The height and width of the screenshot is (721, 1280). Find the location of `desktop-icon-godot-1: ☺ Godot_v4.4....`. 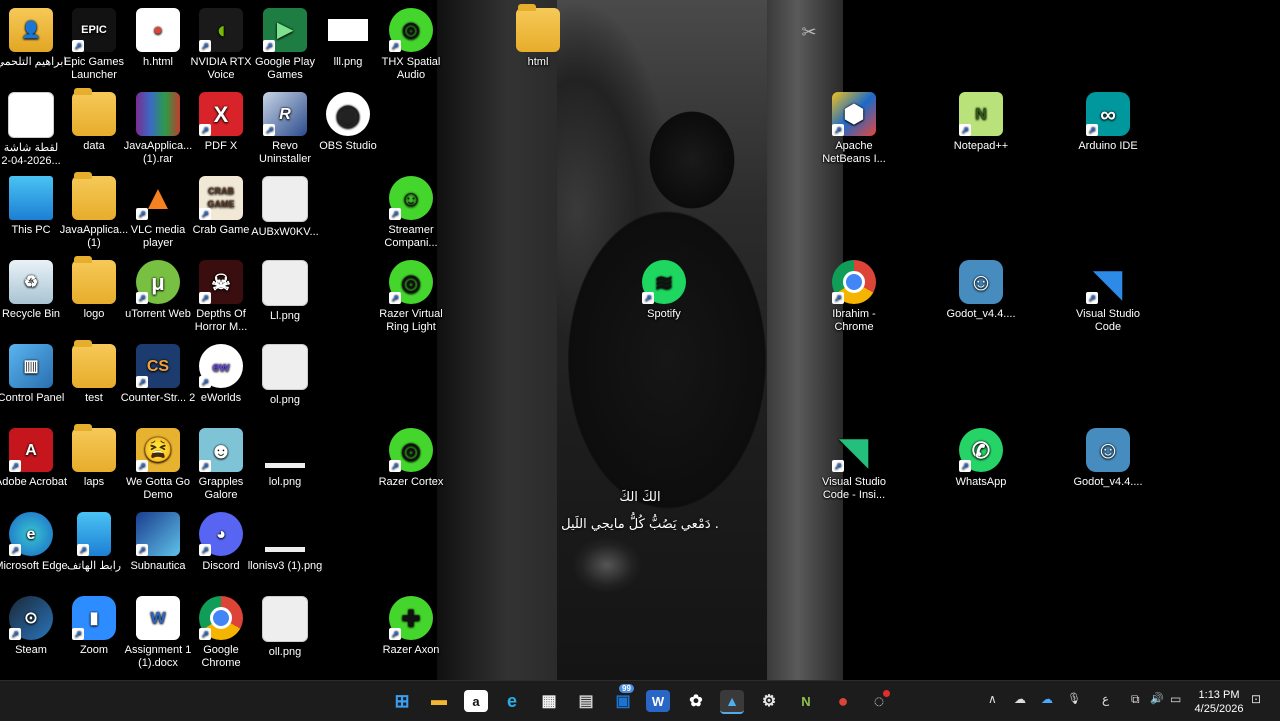

desktop-icon-godot-1: ☺ Godot_v4.4.... is located at coordinates (981, 288).